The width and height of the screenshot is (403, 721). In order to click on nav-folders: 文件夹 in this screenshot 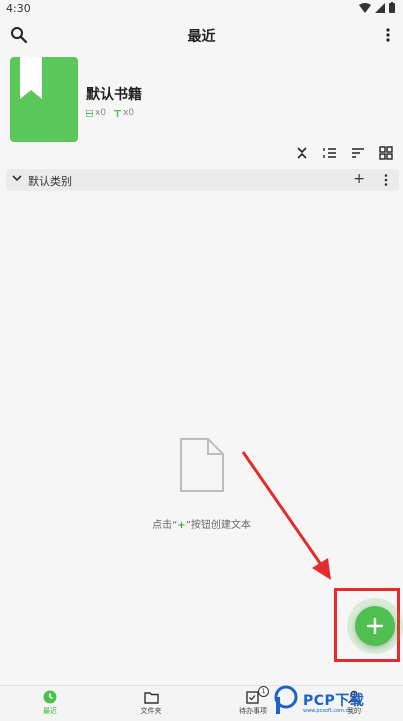, I will do `click(151, 702)`.